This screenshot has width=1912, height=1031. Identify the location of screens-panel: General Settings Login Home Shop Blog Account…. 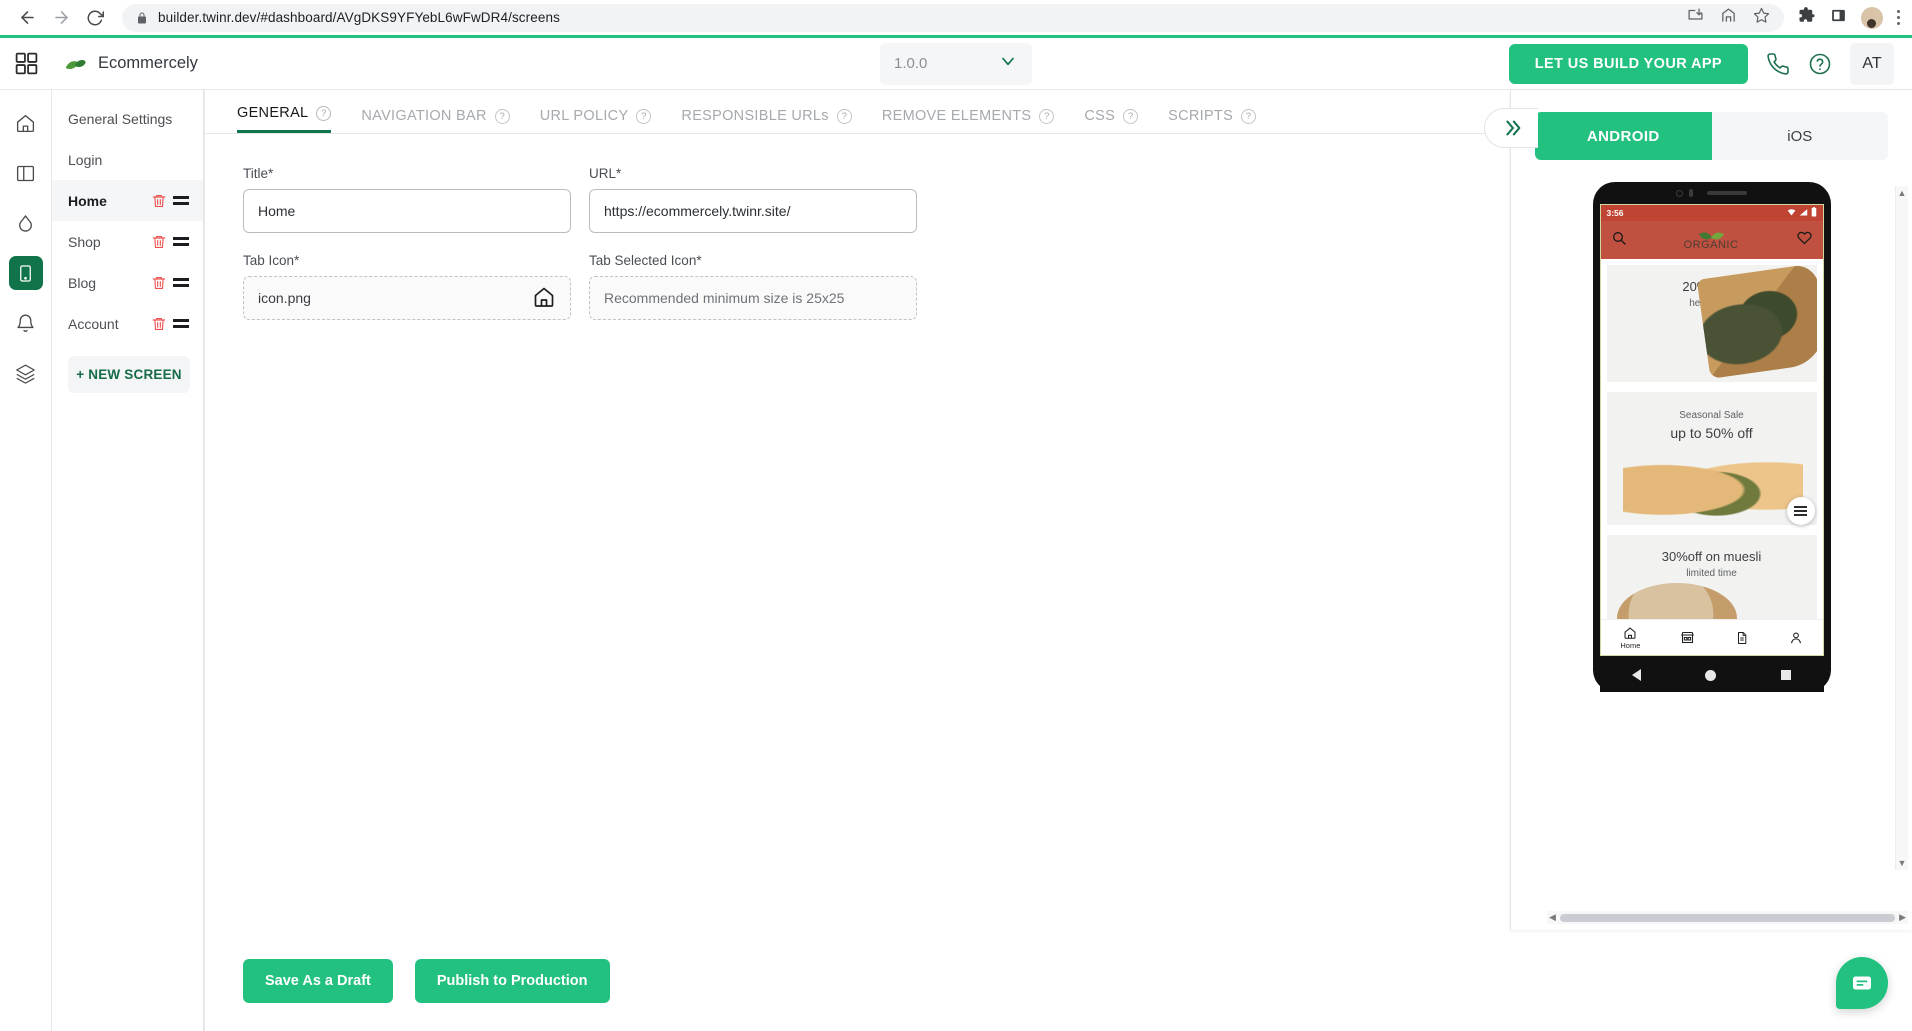
(128, 560).